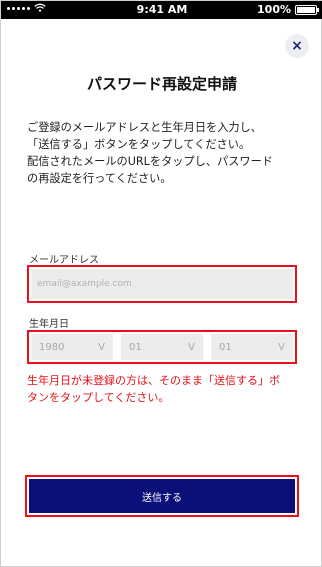 The width and height of the screenshot is (322, 567). I want to click on battery-percent: 100%, so click(274, 9).